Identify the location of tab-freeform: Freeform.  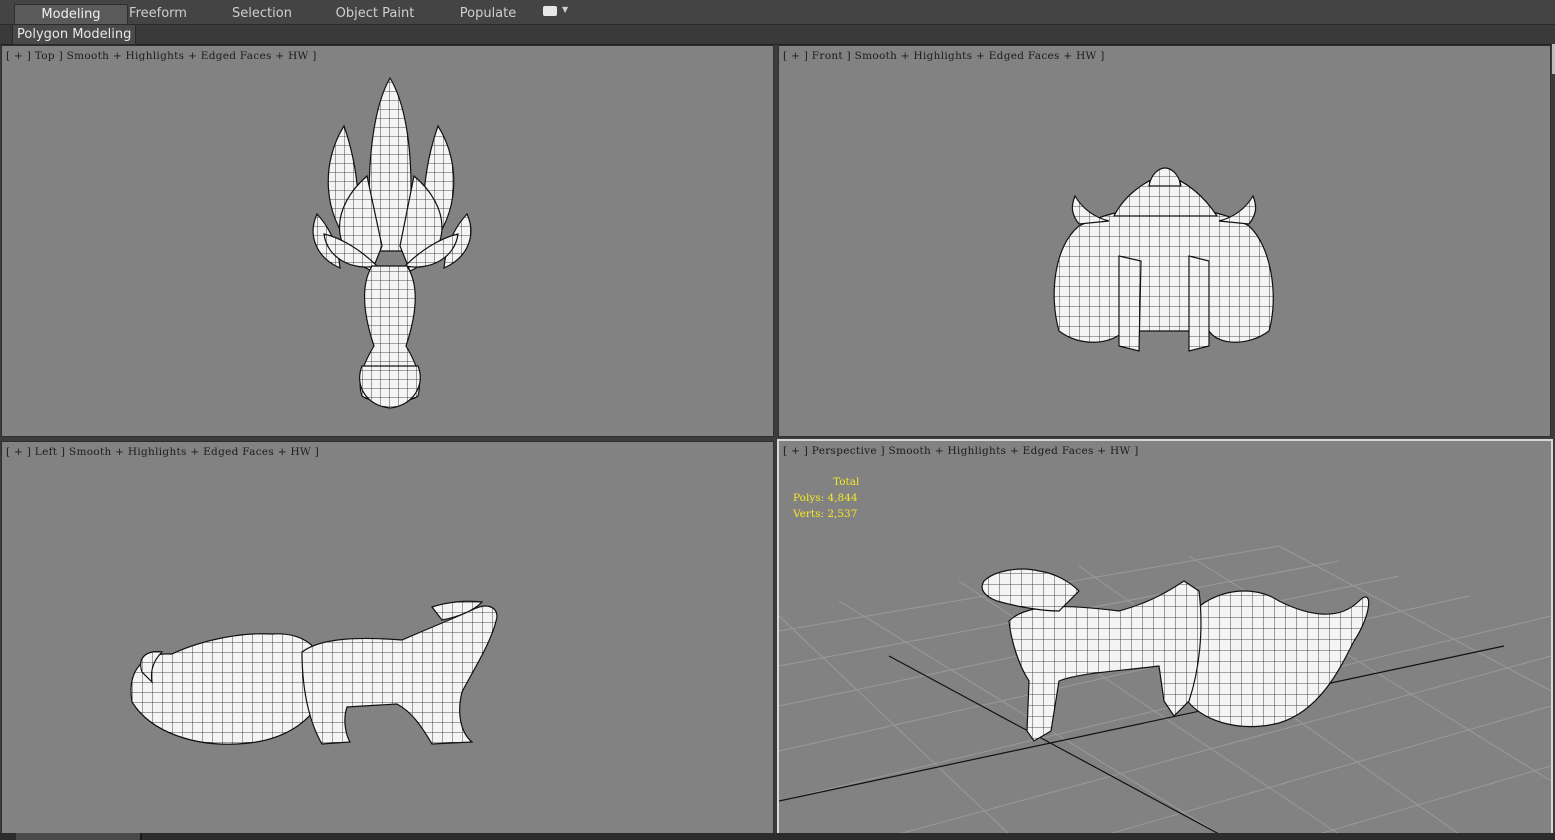
(158, 13).